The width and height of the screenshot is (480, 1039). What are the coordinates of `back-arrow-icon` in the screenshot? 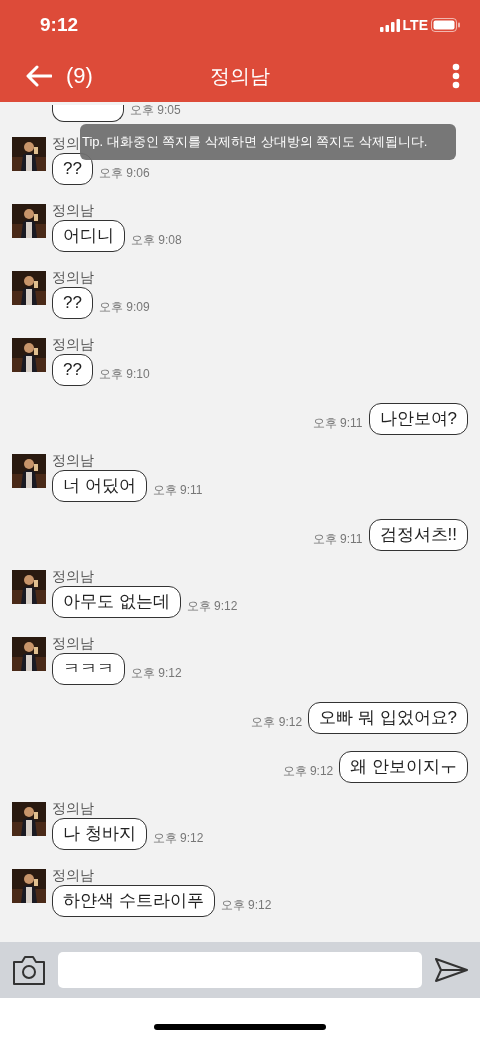 It's located at (39, 76).